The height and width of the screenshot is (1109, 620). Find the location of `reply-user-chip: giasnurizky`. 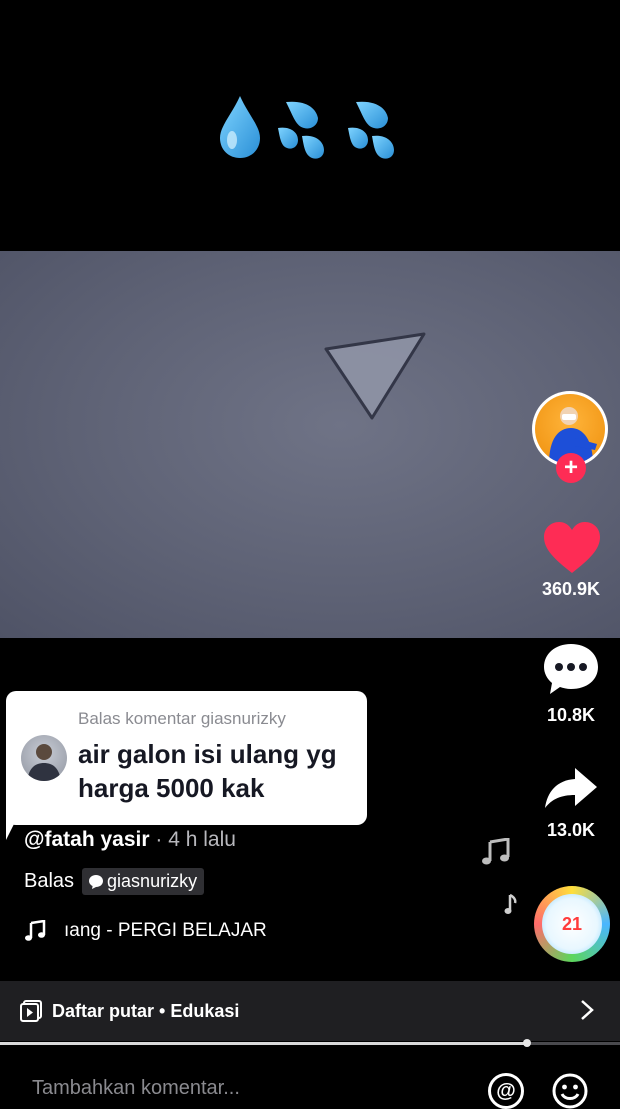

reply-user-chip: giasnurizky is located at coordinates (143, 881).